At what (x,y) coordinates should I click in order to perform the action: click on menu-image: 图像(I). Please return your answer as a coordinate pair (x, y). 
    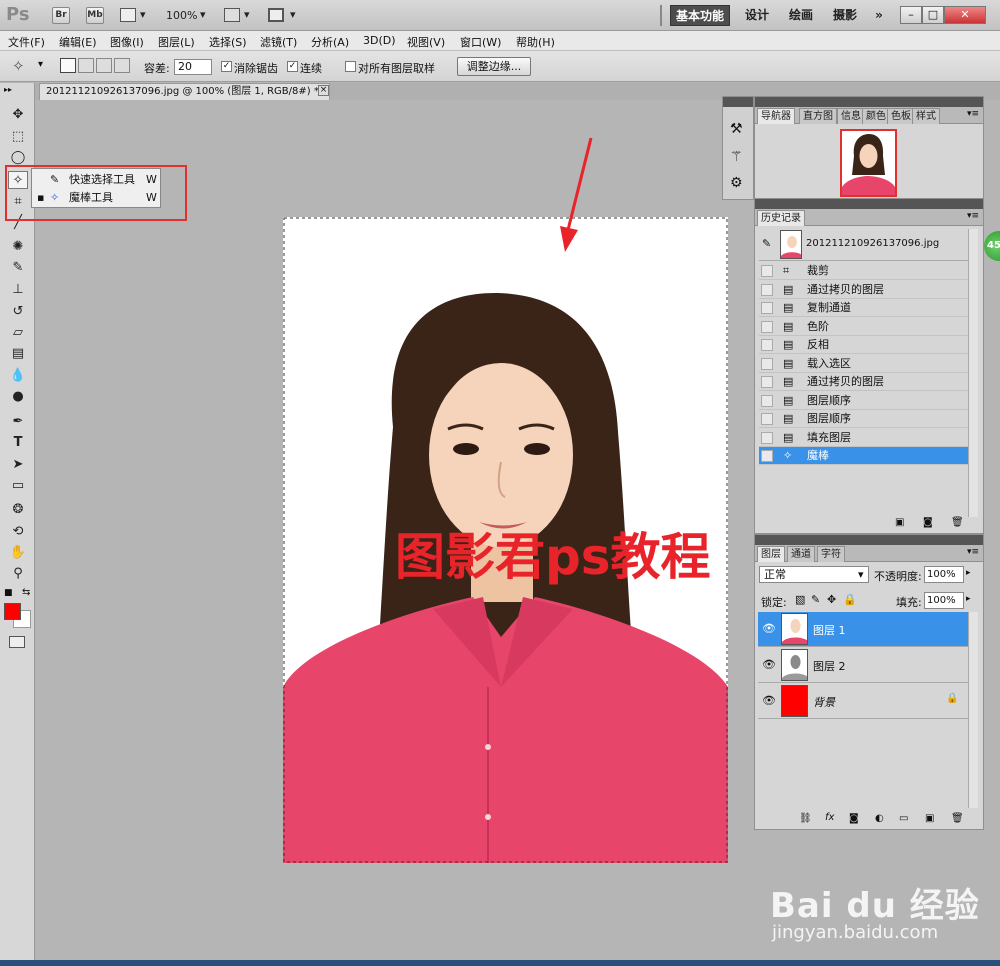
    Looking at the image, I should click on (127, 42).